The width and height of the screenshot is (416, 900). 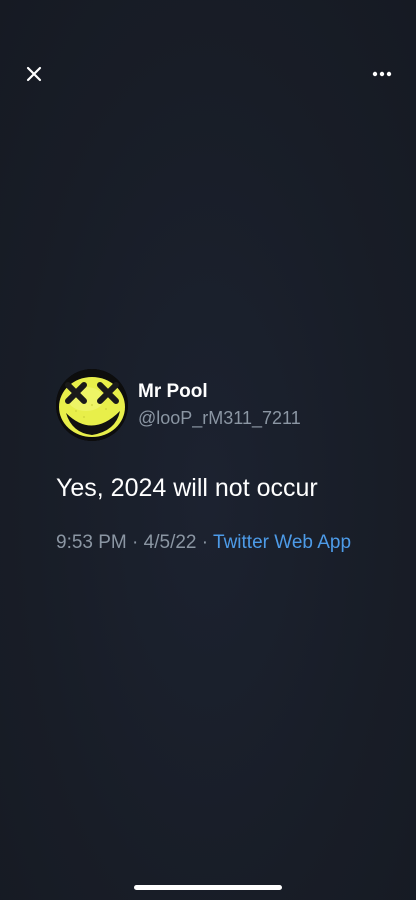 What do you see at coordinates (282, 542) in the screenshot?
I see `tweet-source-link: Twitter Web App` at bounding box center [282, 542].